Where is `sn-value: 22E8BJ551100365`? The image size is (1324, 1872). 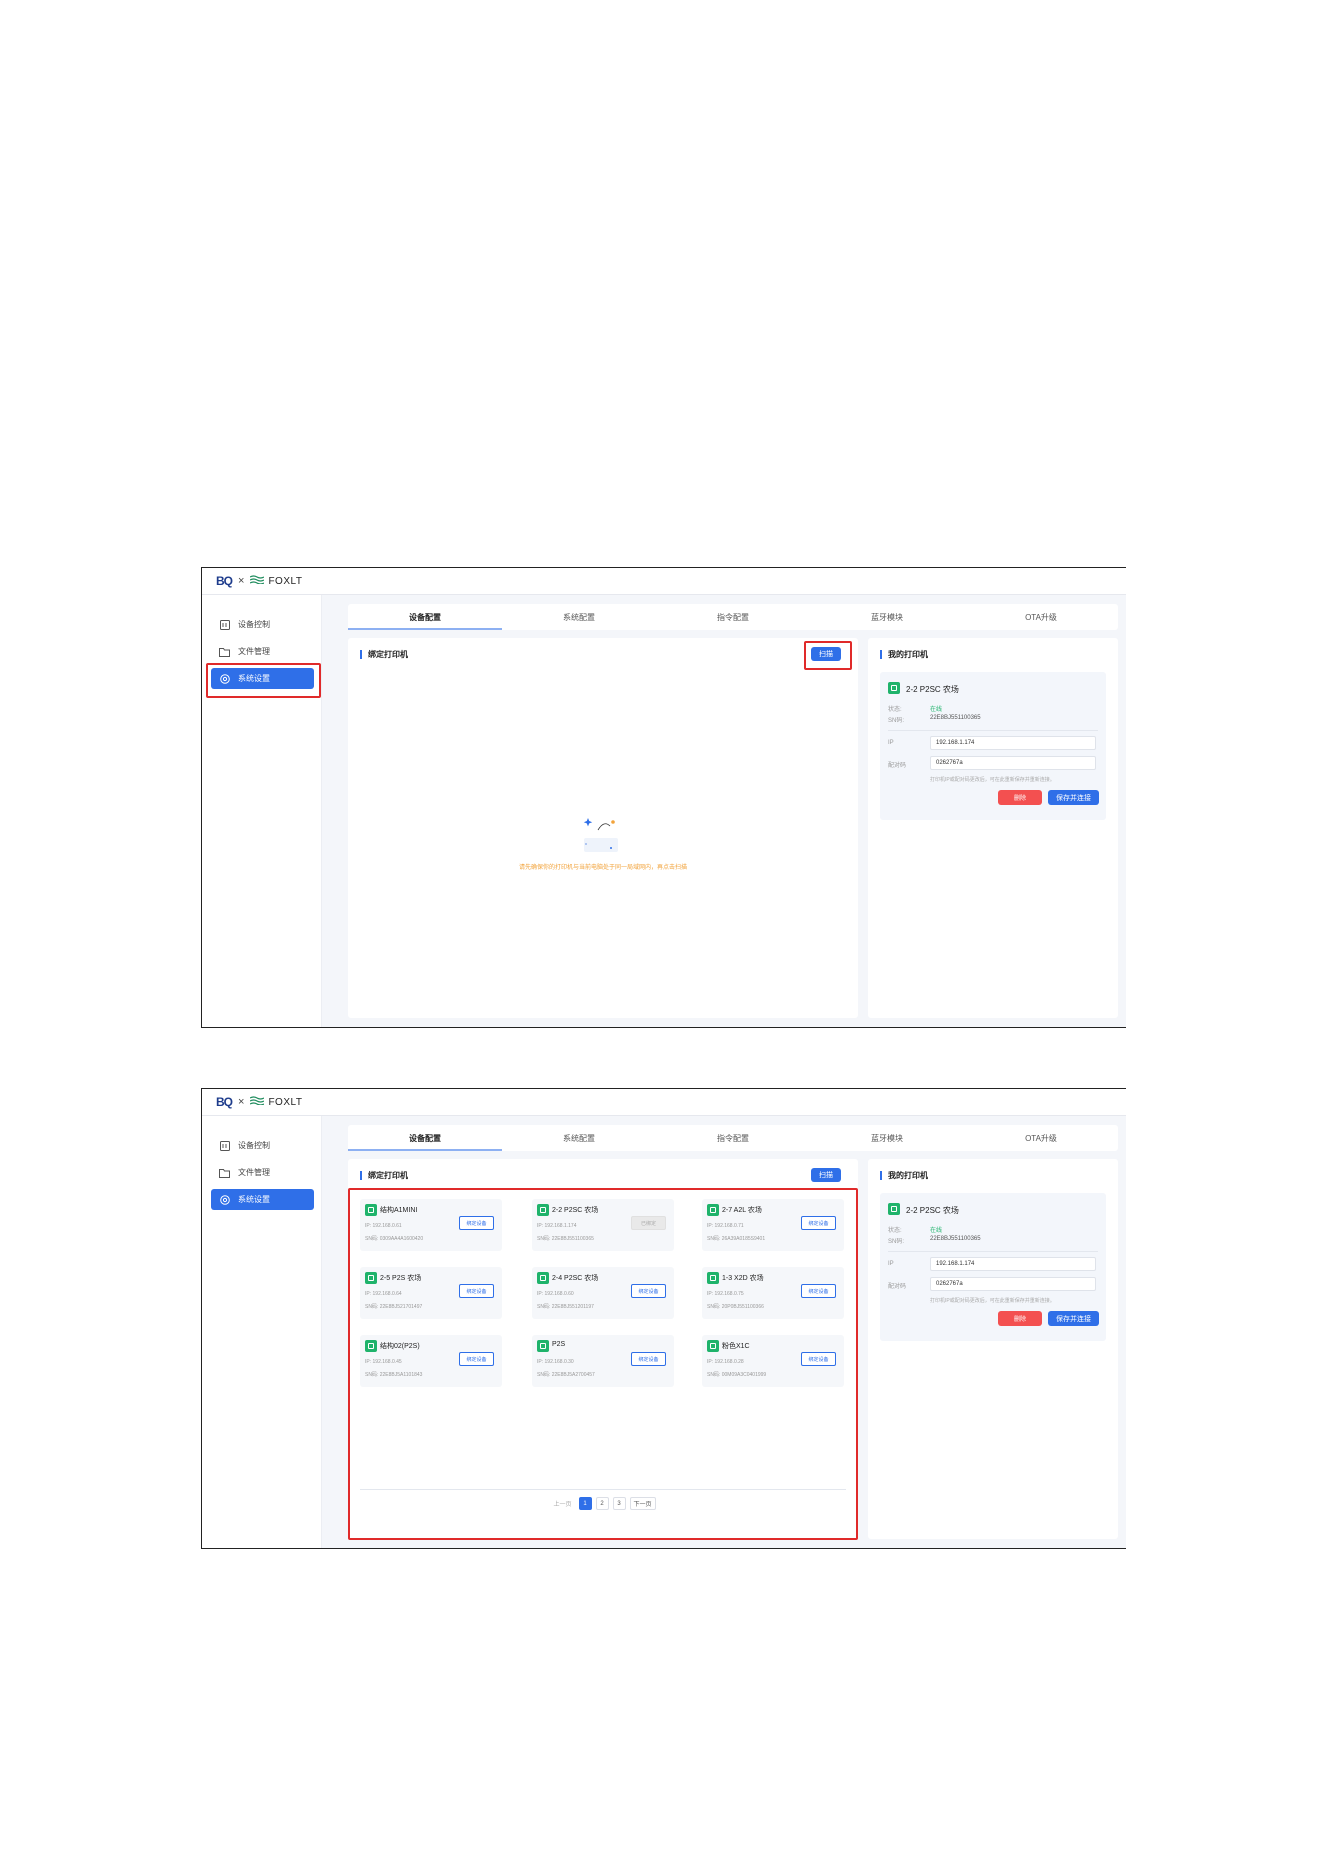 sn-value: 22E8BJ551100365 is located at coordinates (955, 1239).